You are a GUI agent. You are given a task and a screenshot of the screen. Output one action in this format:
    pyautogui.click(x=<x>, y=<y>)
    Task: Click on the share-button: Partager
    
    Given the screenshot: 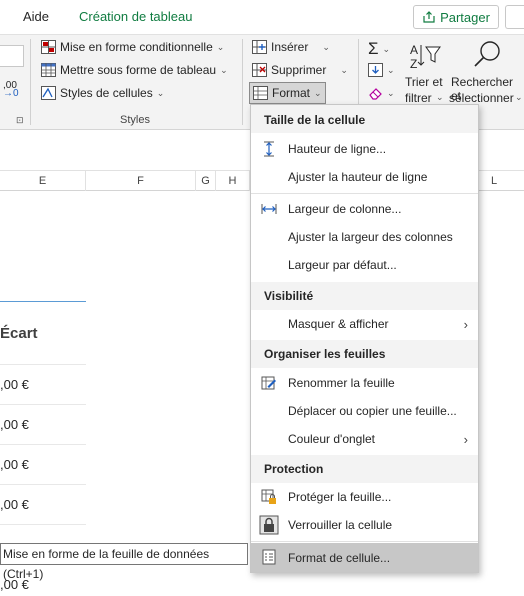 What is the action you would take?
    pyautogui.click(x=456, y=17)
    